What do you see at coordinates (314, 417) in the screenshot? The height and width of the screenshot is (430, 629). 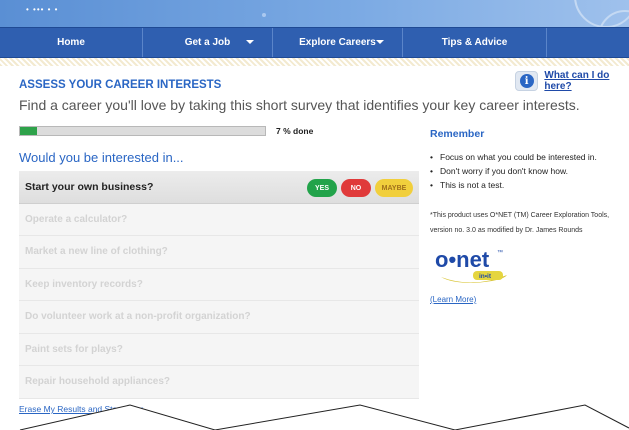 I see `torn-edge-decoration` at bounding box center [314, 417].